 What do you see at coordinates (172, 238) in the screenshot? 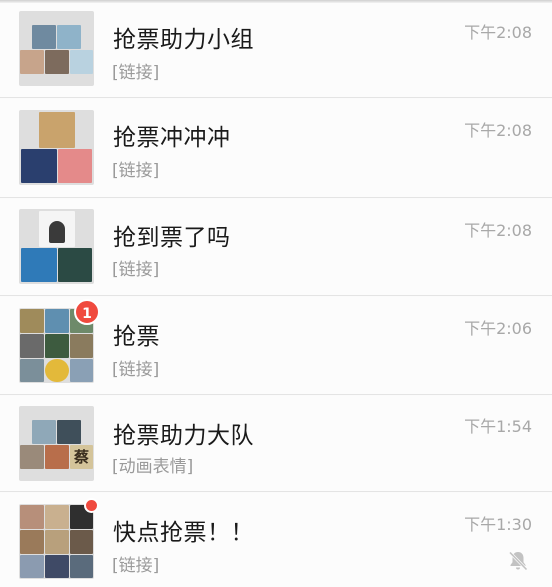
I see `chat-name: 抢到票了吗` at bounding box center [172, 238].